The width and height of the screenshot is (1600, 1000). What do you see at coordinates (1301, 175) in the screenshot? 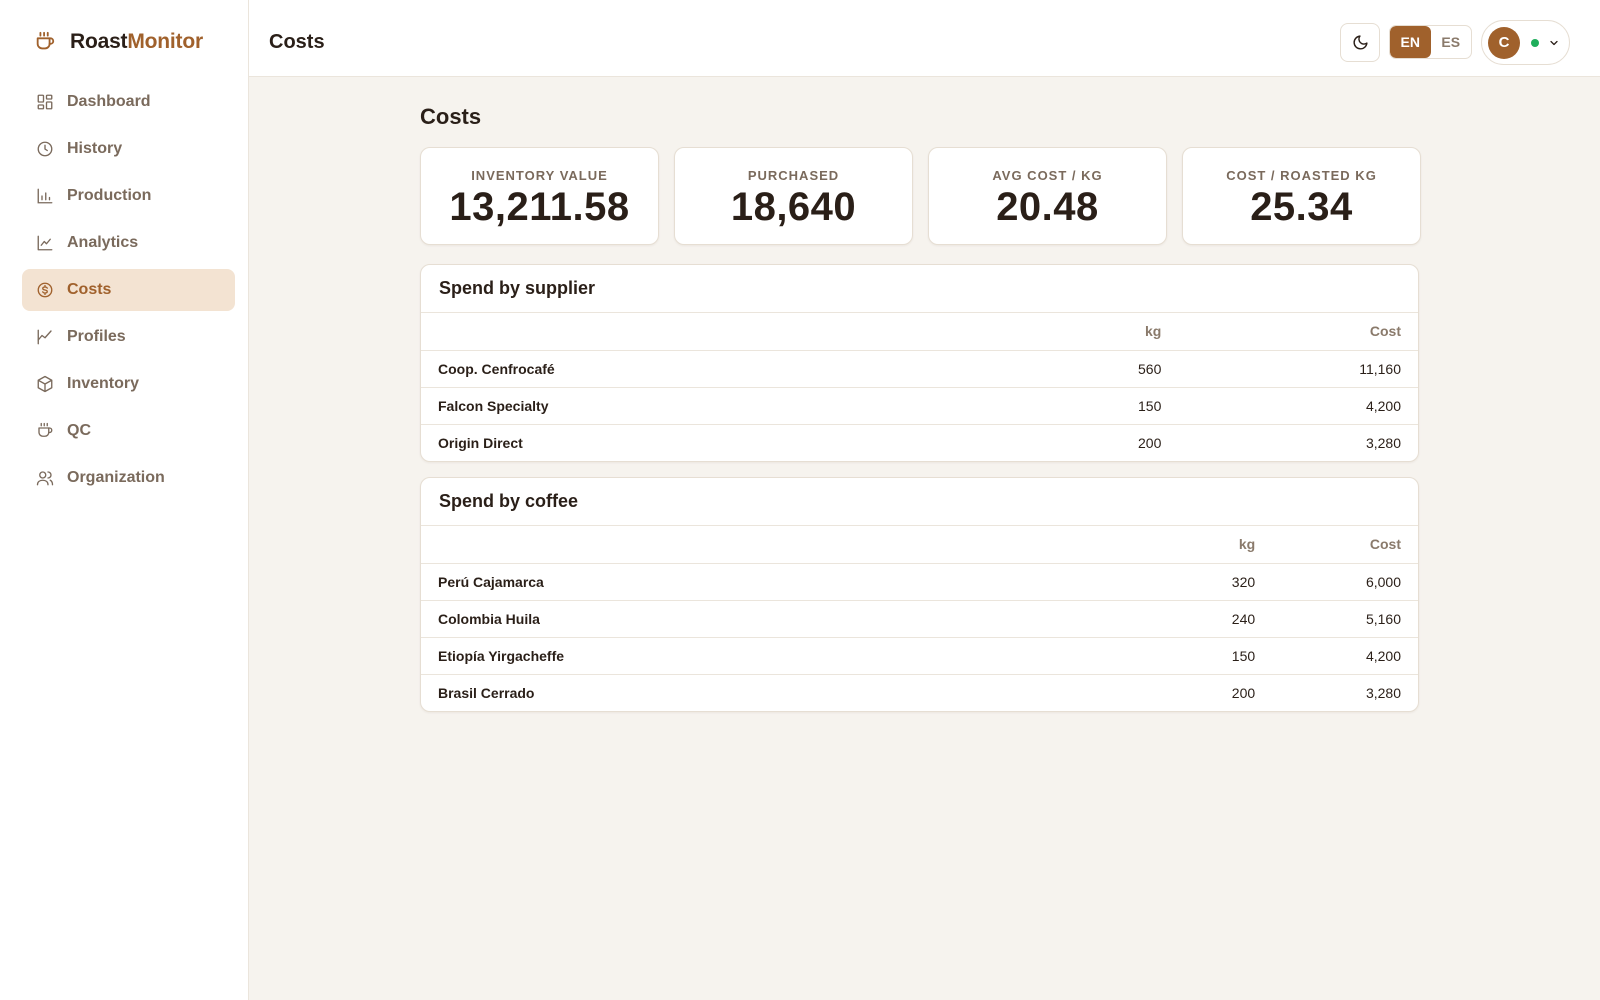
I see `stat-label: COST / ROASTED KG` at bounding box center [1301, 175].